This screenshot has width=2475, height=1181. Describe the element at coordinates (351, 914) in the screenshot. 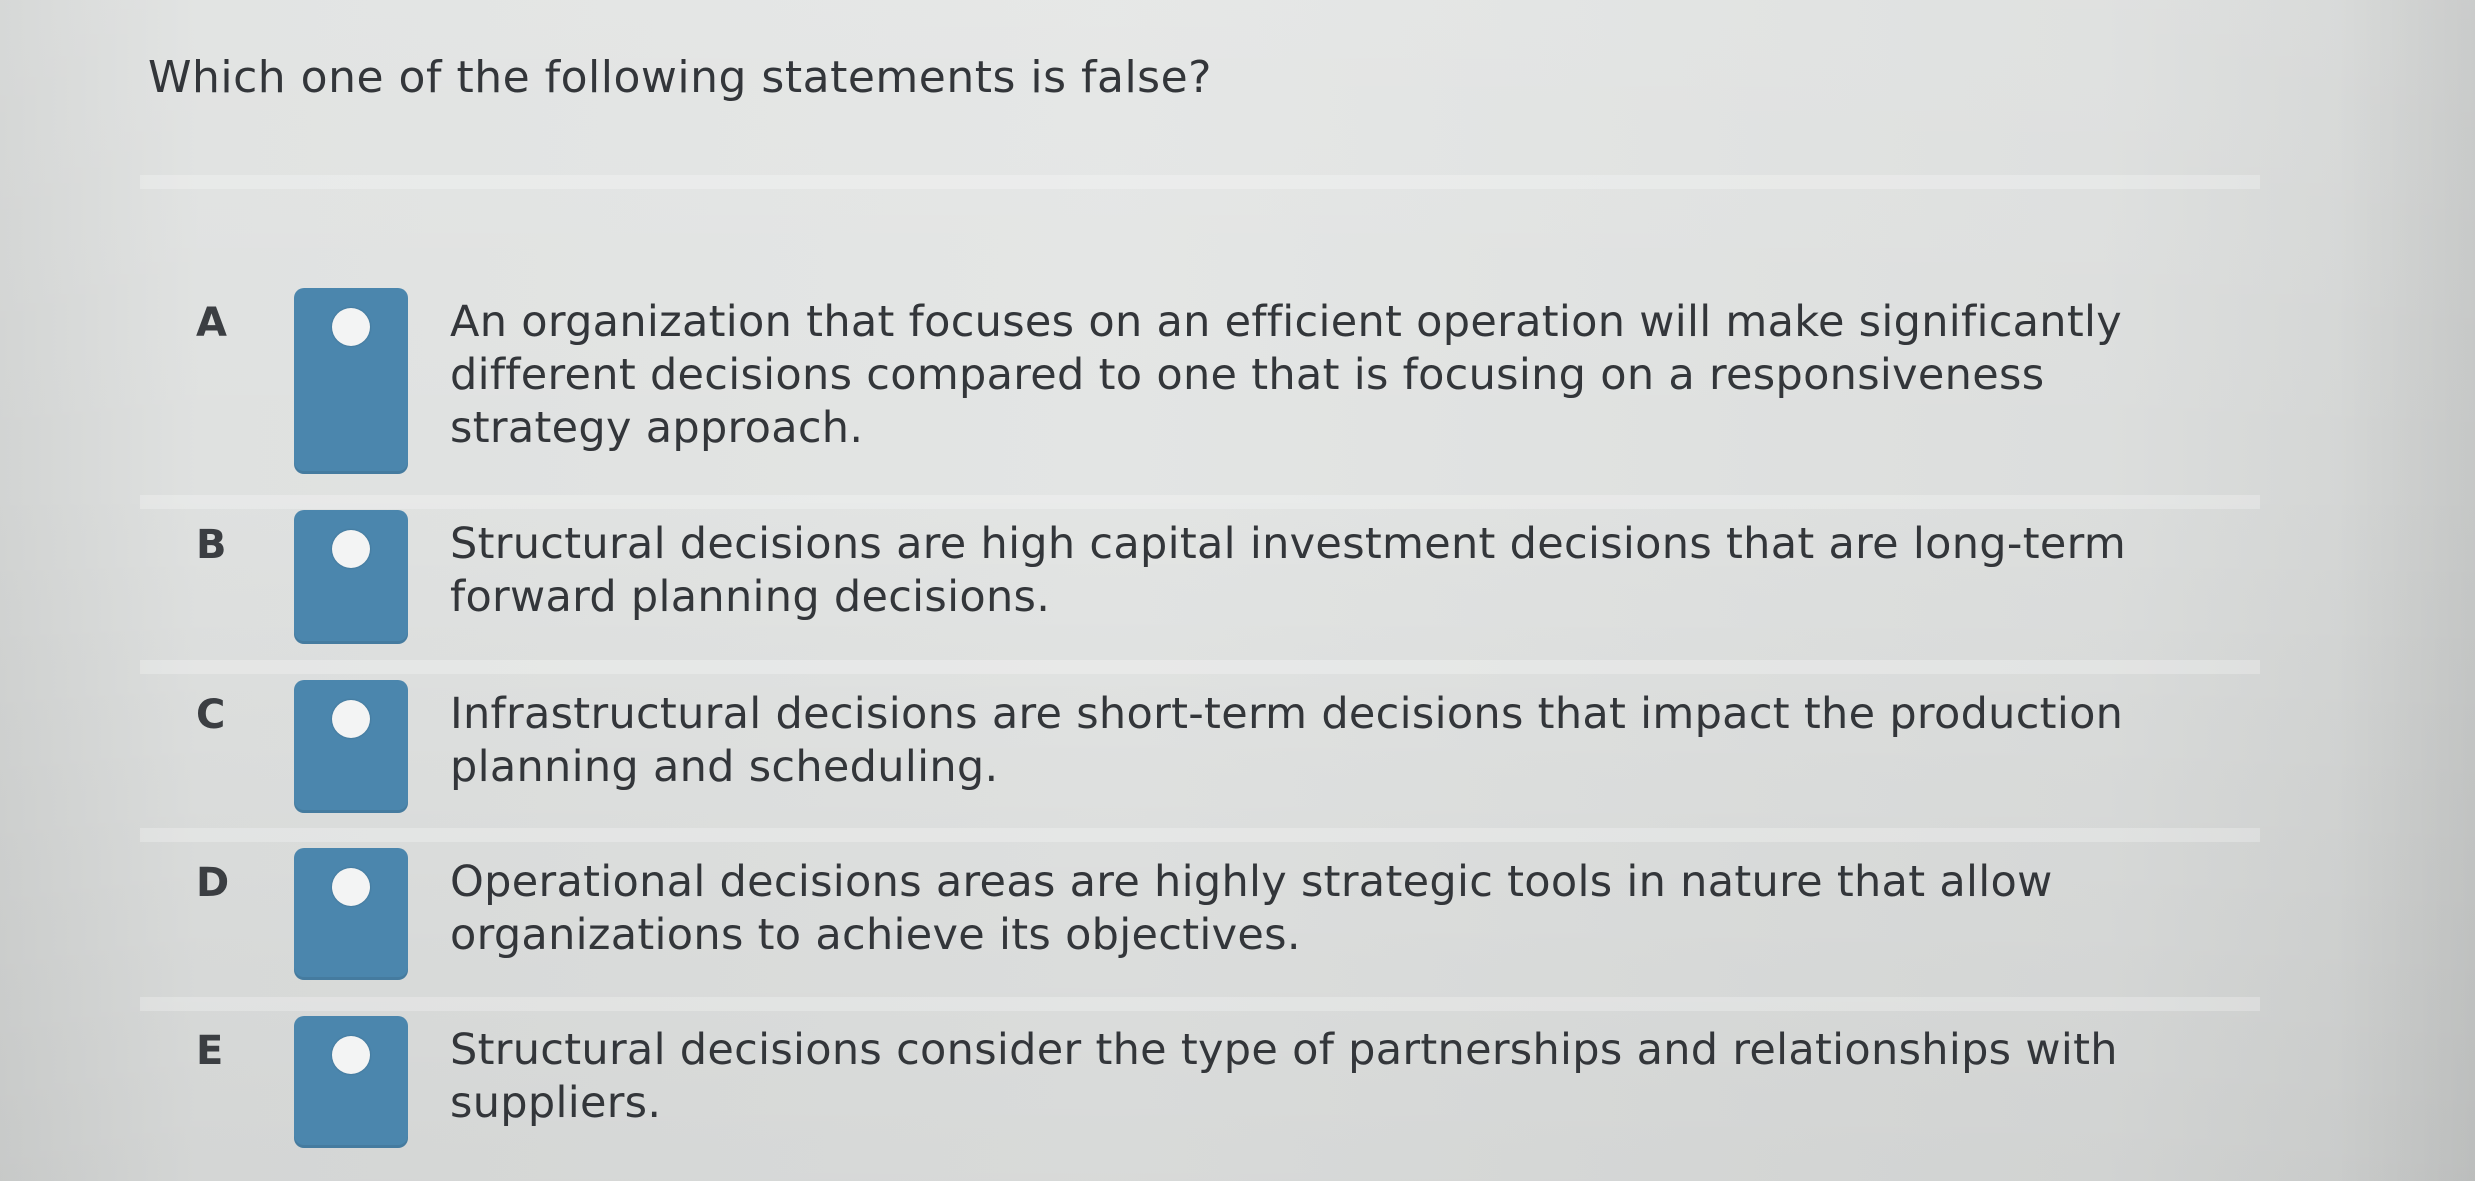

I see `radio-button-d` at that location.